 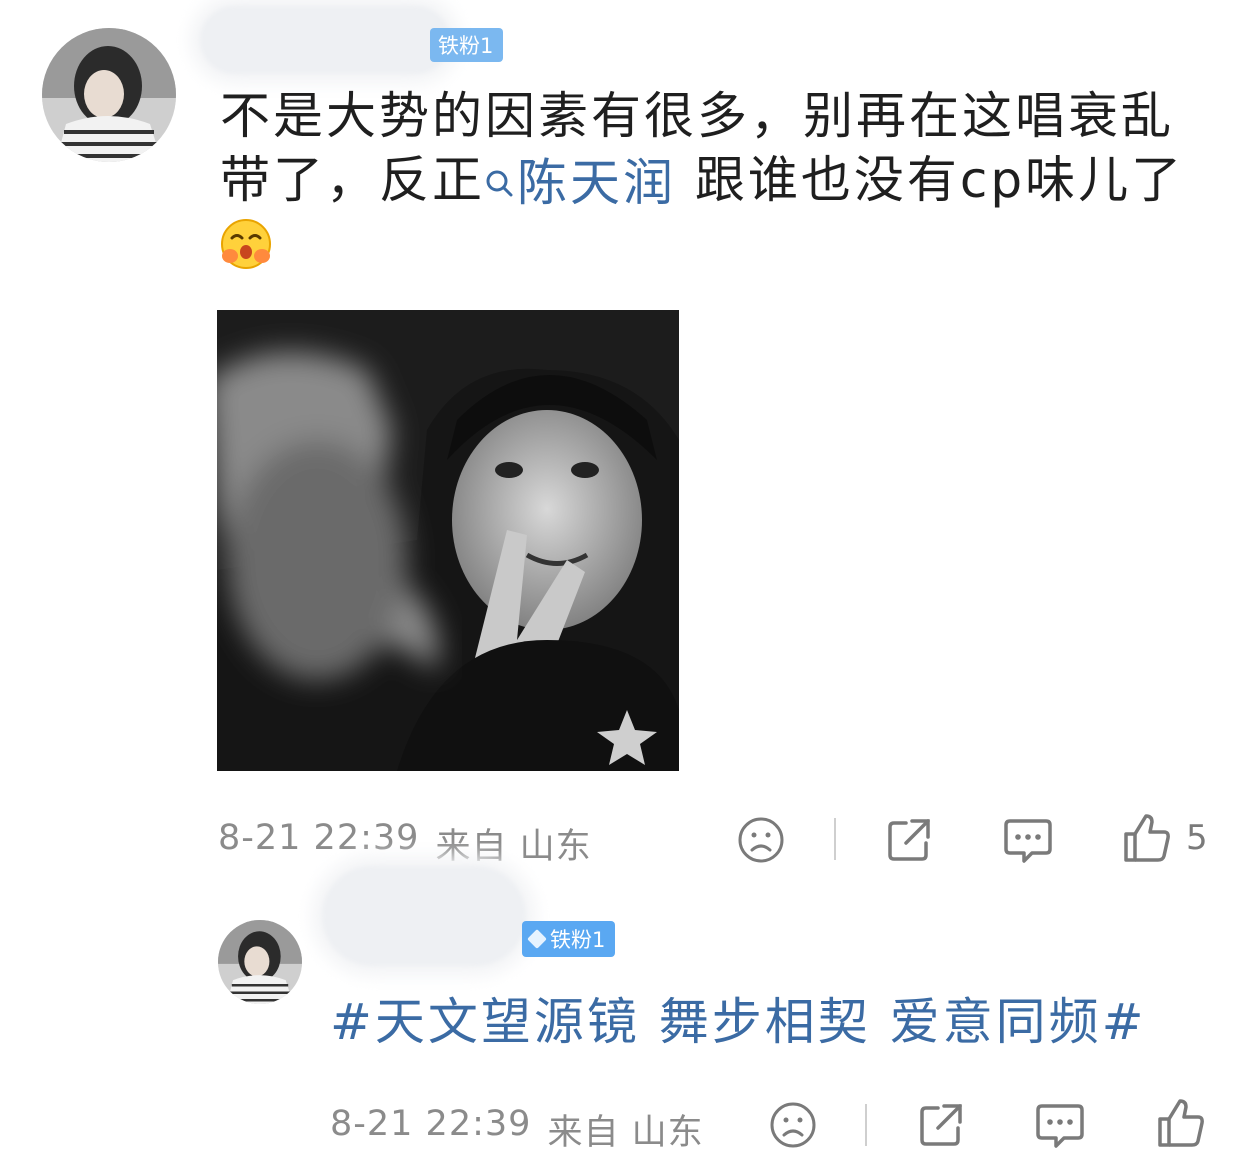 I want to click on action-divider, so click(x=835, y=839).